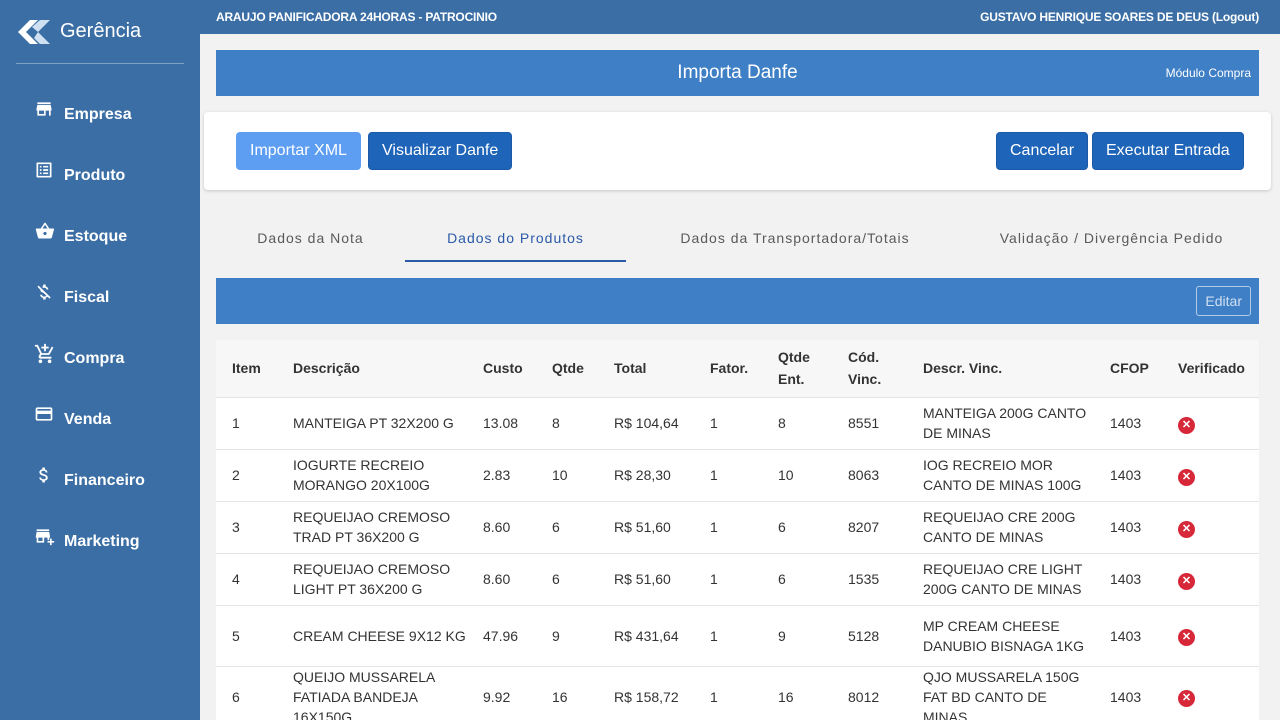 The height and width of the screenshot is (720, 1280). Describe the element at coordinates (646, 368) in the screenshot. I see `column-header: Total` at that location.